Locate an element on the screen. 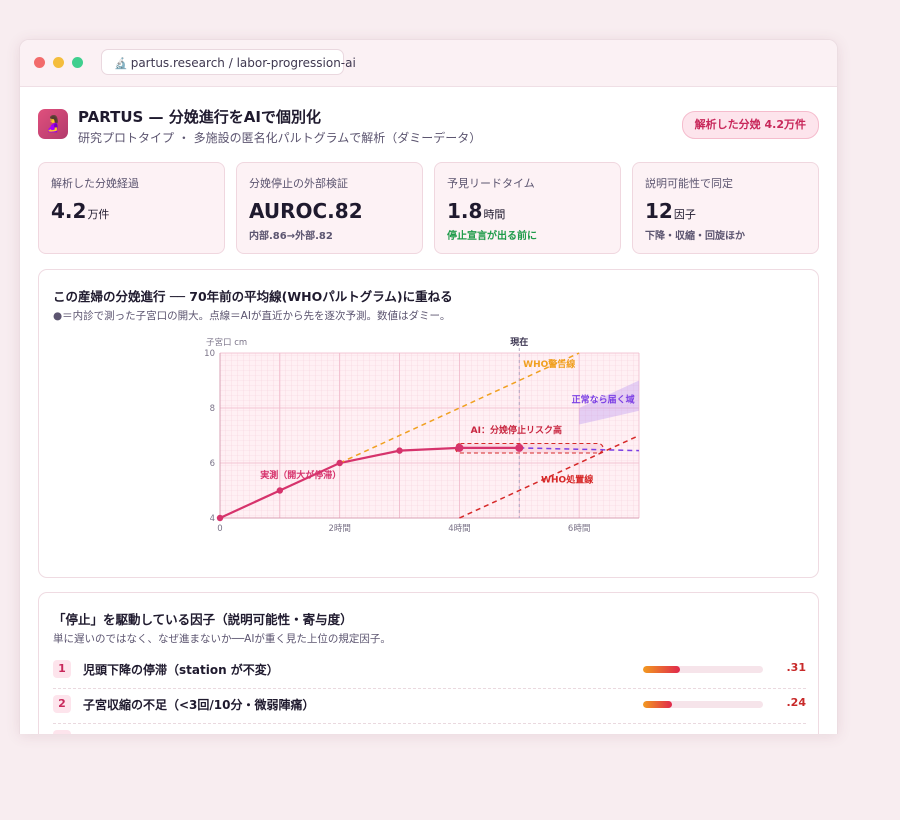  kpi-card-factors: 説明可能性で同定 12因子 下降・収縮・回旋ほか is located at coordinates (725, 208).